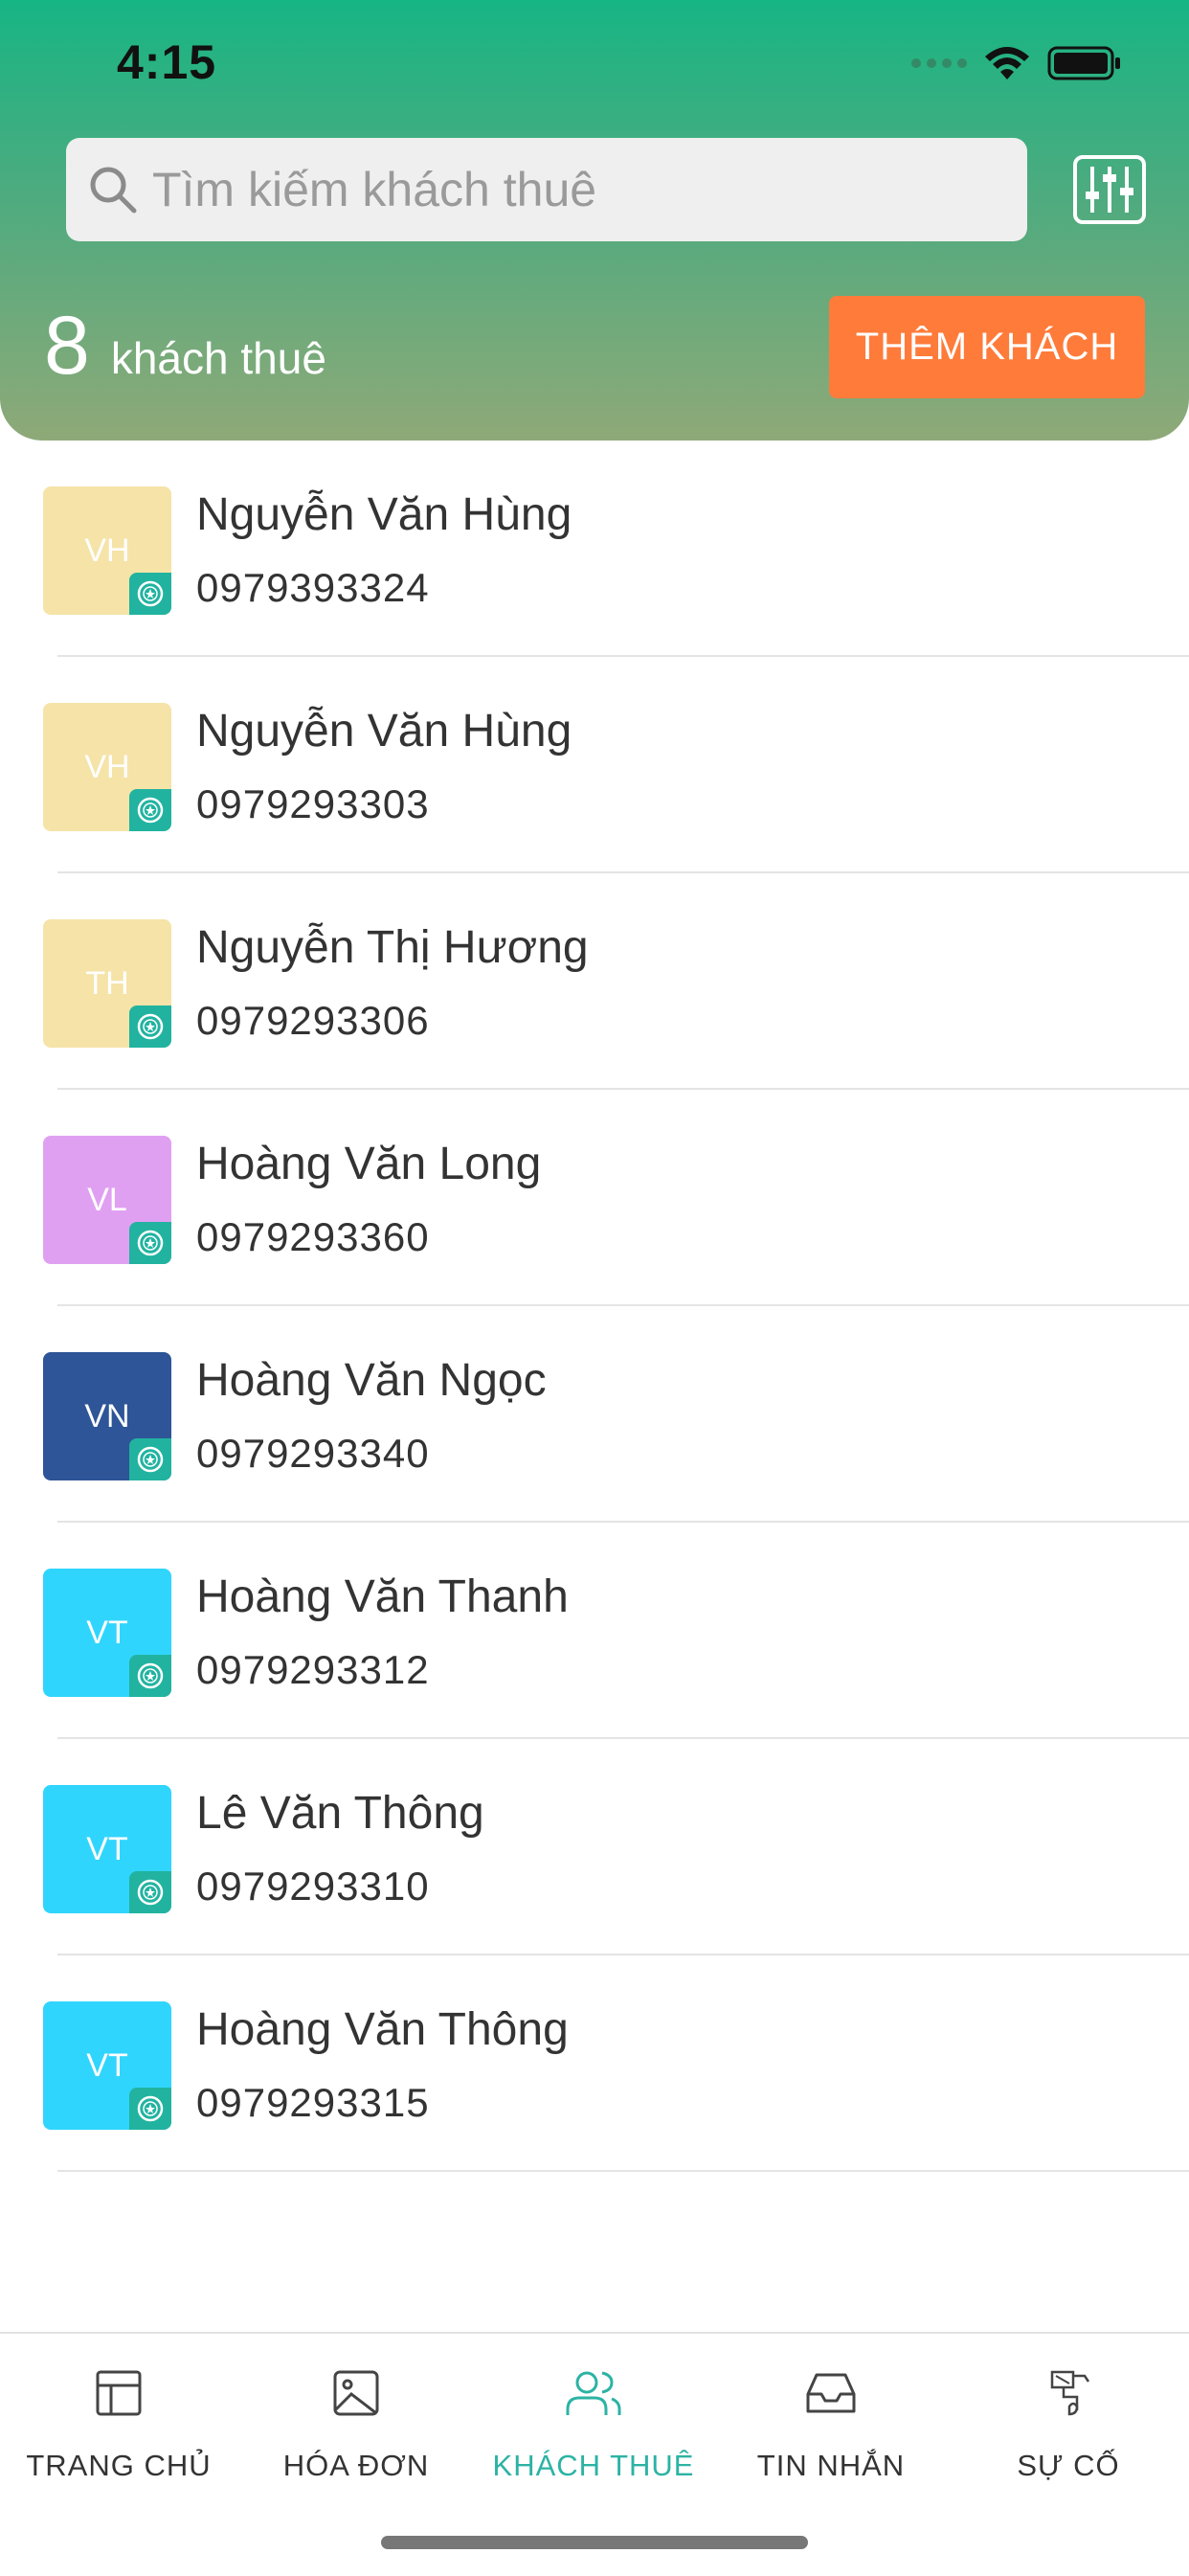  What do you see at coordinates (594, 2542) in the screenshot?
I see `home-indicator` at bounding box center [594, 2542].